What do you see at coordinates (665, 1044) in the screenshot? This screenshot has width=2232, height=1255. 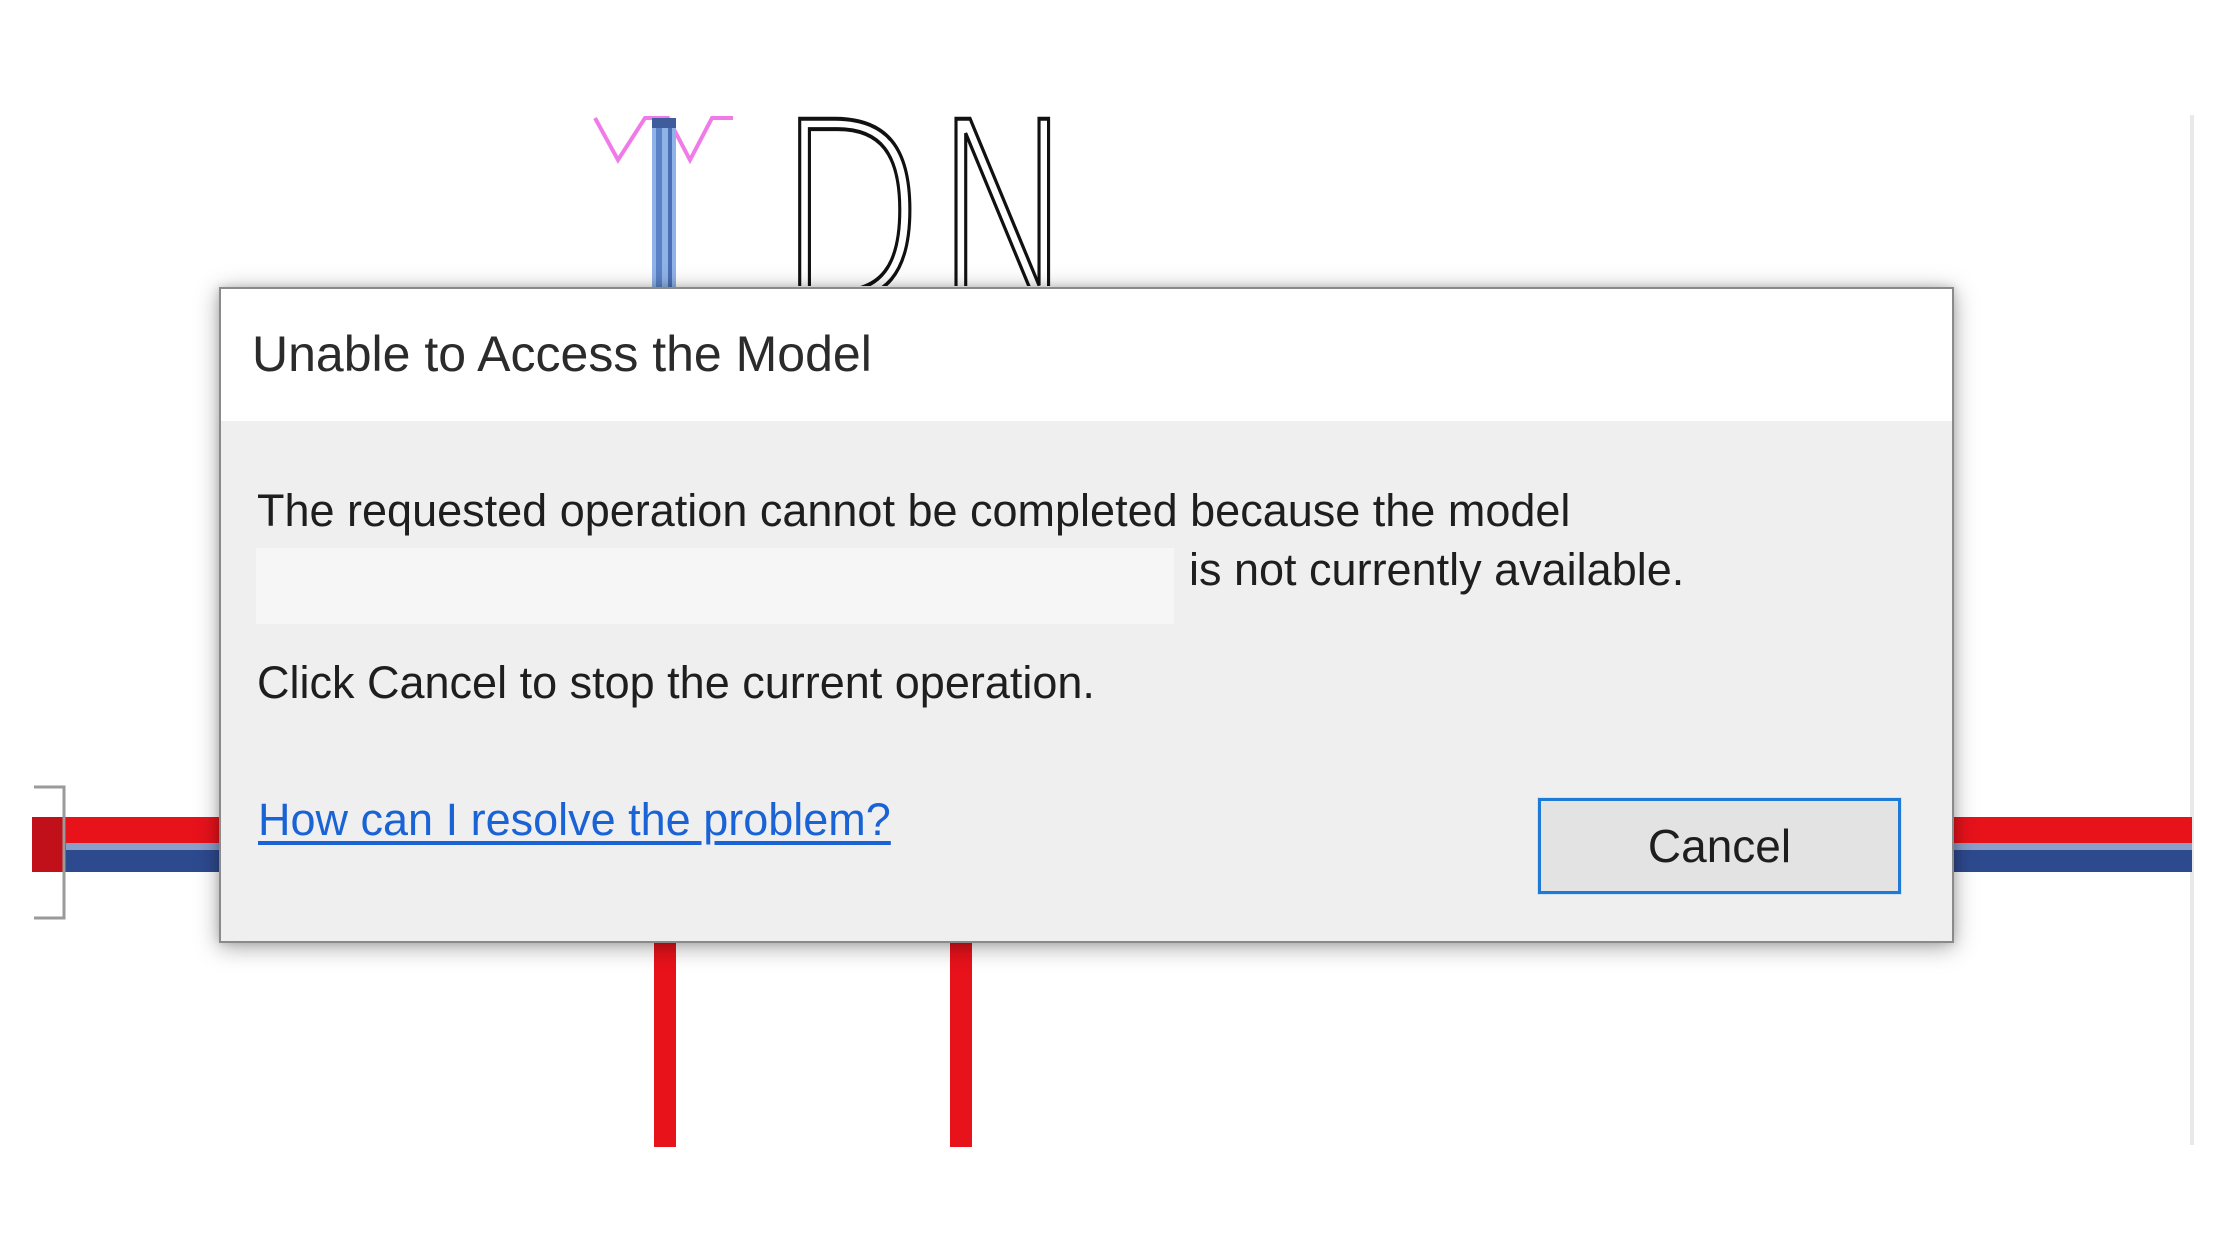 I see `vertical-pipe-bottom-left` at bounding box center [665, 1044].